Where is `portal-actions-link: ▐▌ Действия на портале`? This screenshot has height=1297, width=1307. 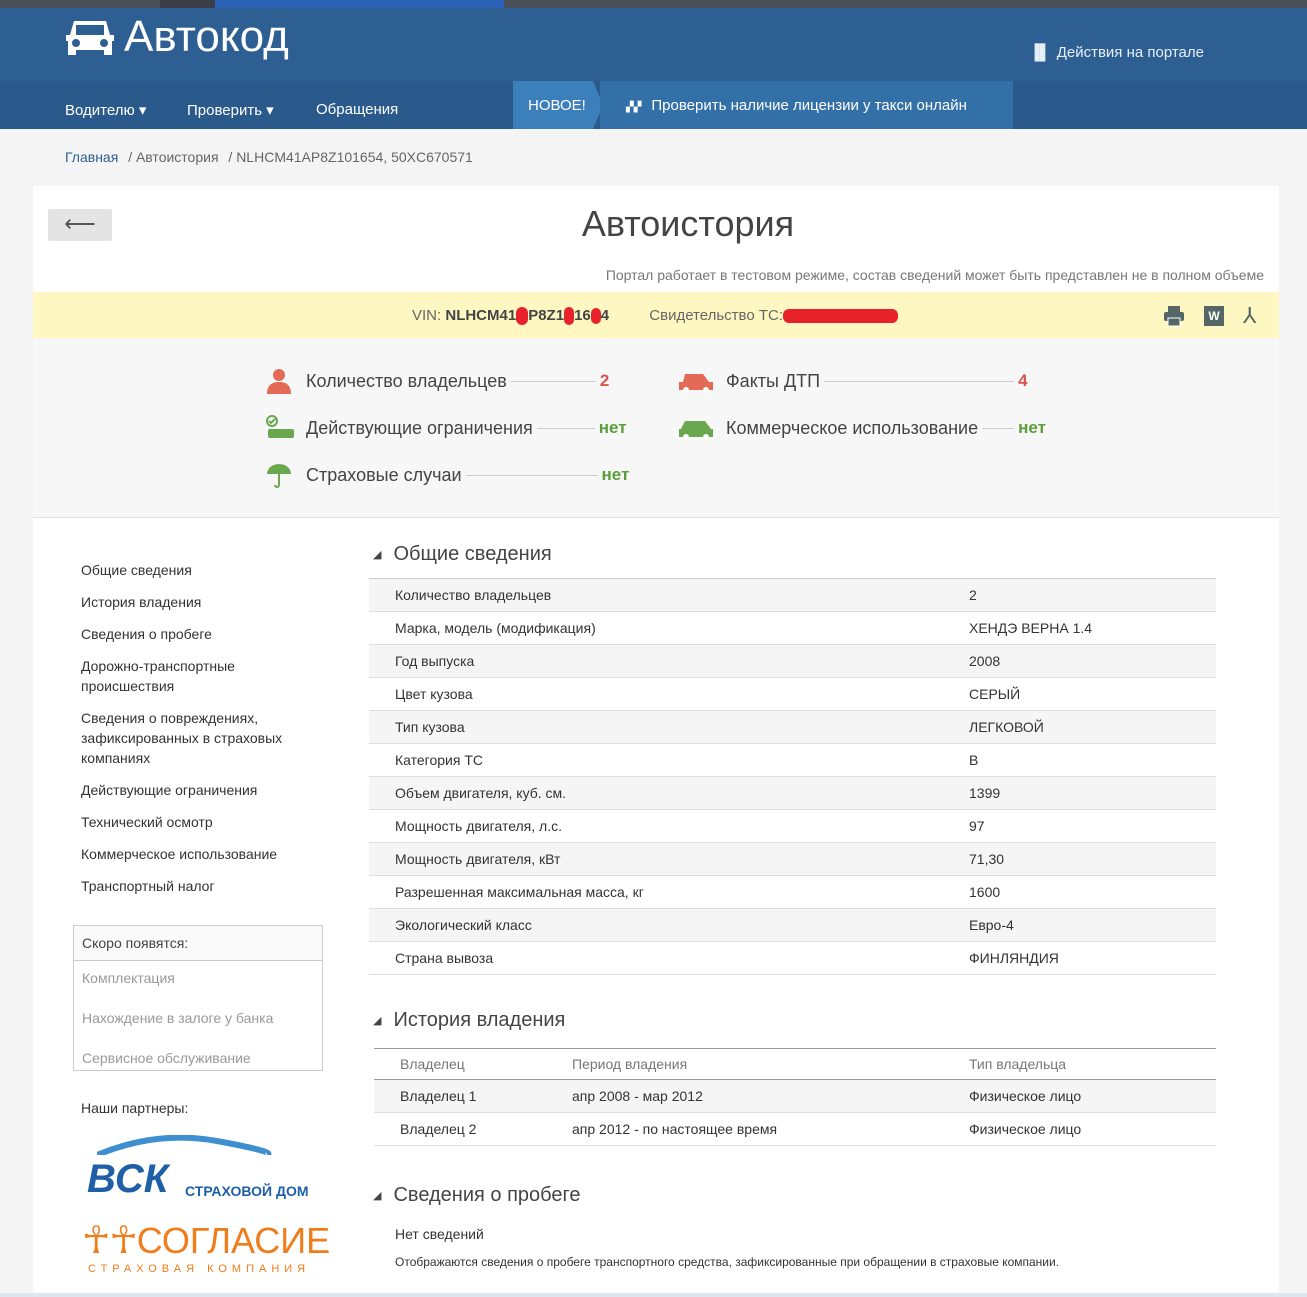 portal-actions-link: ▐▌ Действия на портале is located at coordinates (1116, 52).